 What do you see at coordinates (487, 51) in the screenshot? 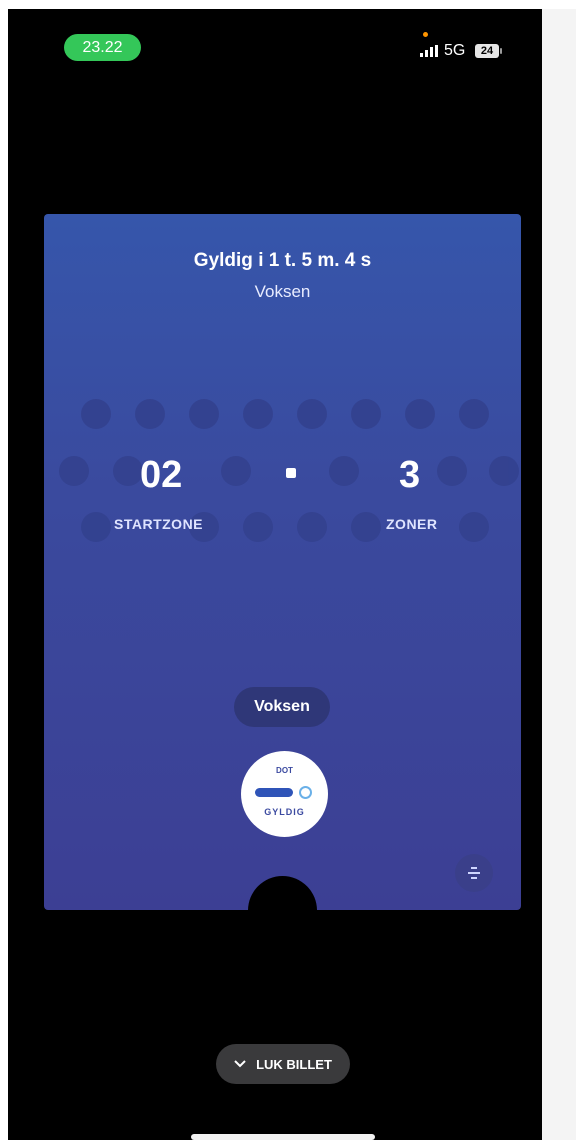
I see `battery-icon: 24` at bounding box center [487, 51].